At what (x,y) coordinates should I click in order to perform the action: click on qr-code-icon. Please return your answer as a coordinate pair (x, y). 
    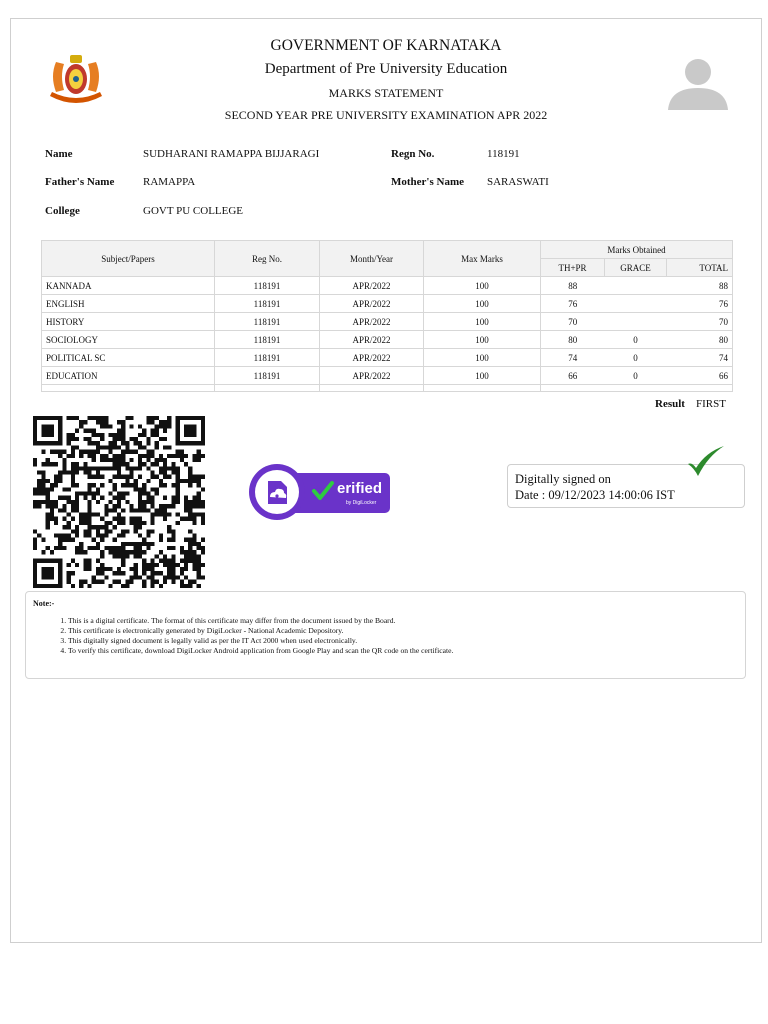
    Looking at the image, I should click on (119, 502).